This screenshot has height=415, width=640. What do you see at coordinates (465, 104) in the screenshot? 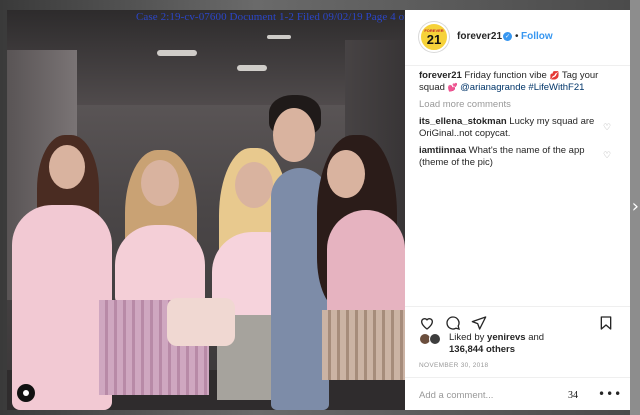
I see `load-more-comments: Load more comments` at bounding box center [465, 104].